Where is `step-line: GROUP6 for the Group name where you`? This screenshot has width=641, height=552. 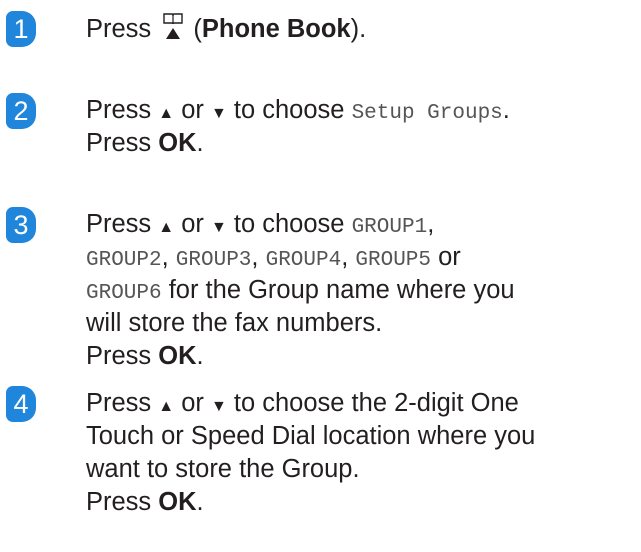 step-line: GROUP6 for the Group name where you is located at coordinates (300, 290).